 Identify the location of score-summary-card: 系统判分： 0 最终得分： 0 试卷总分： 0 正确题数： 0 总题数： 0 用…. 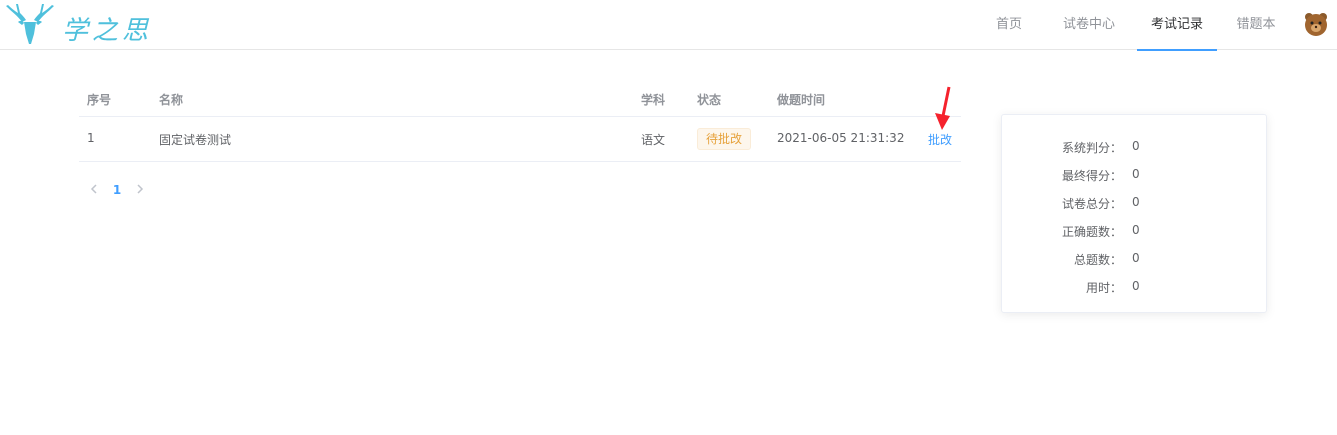
(1134, 213).